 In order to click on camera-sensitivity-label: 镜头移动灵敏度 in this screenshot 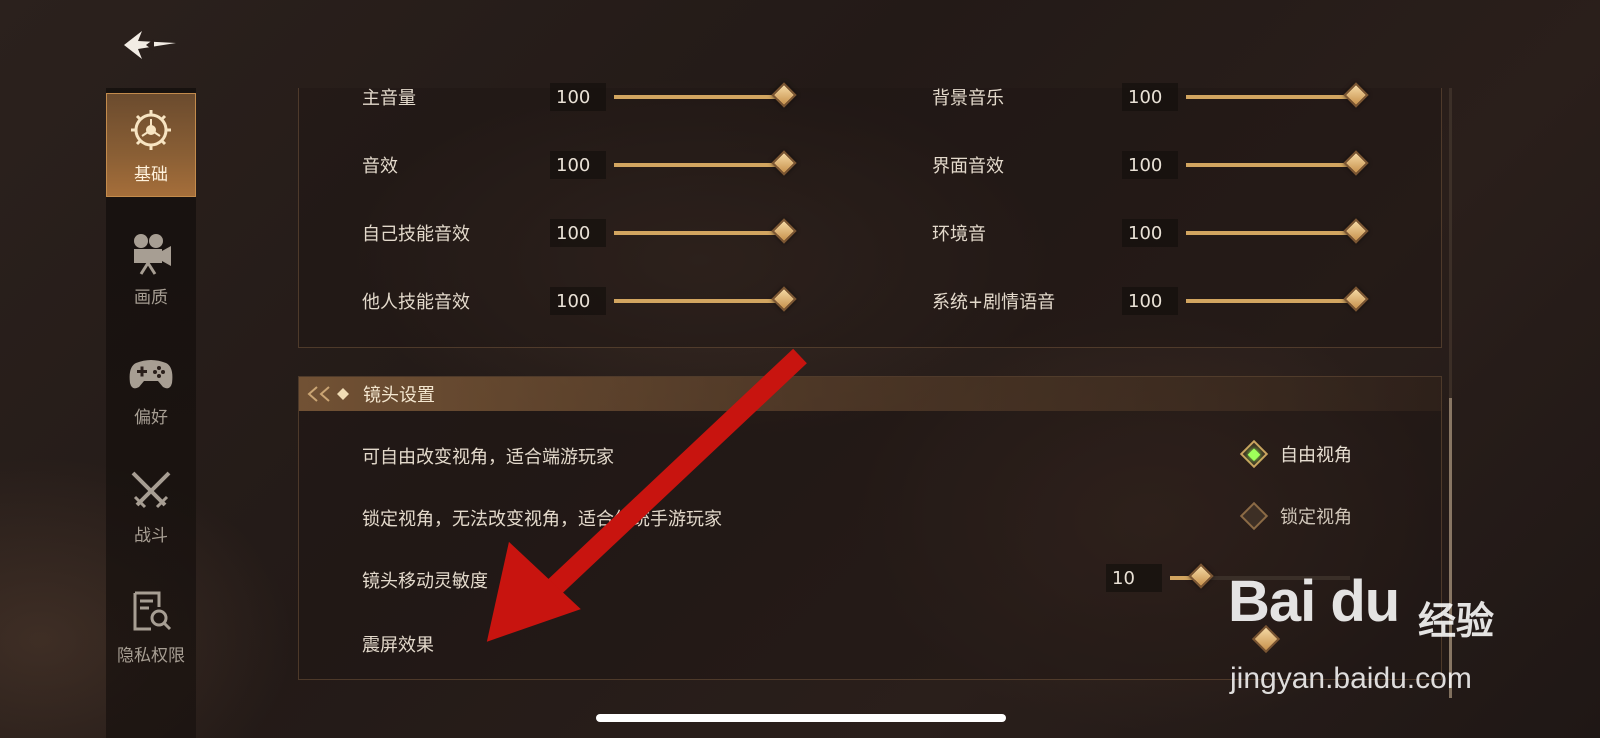, I will do `click(425, 581)`.